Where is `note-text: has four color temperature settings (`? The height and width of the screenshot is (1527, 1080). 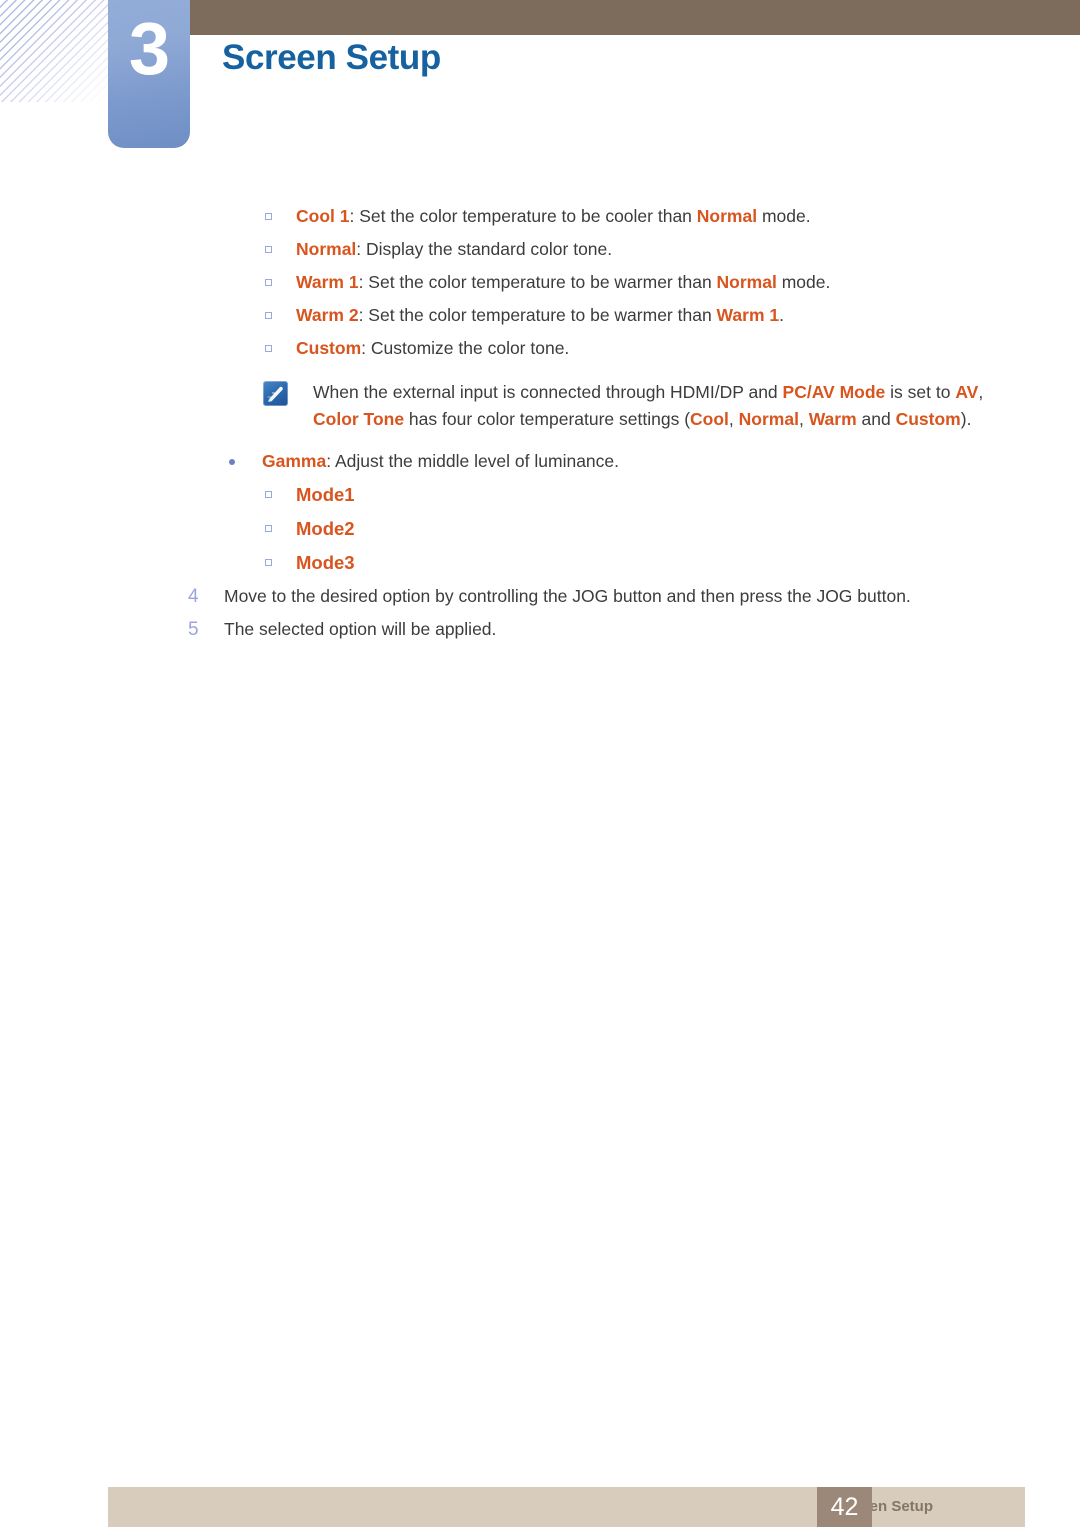 note-text: has four color temperature settings ( is located at coordinates (547, 419).